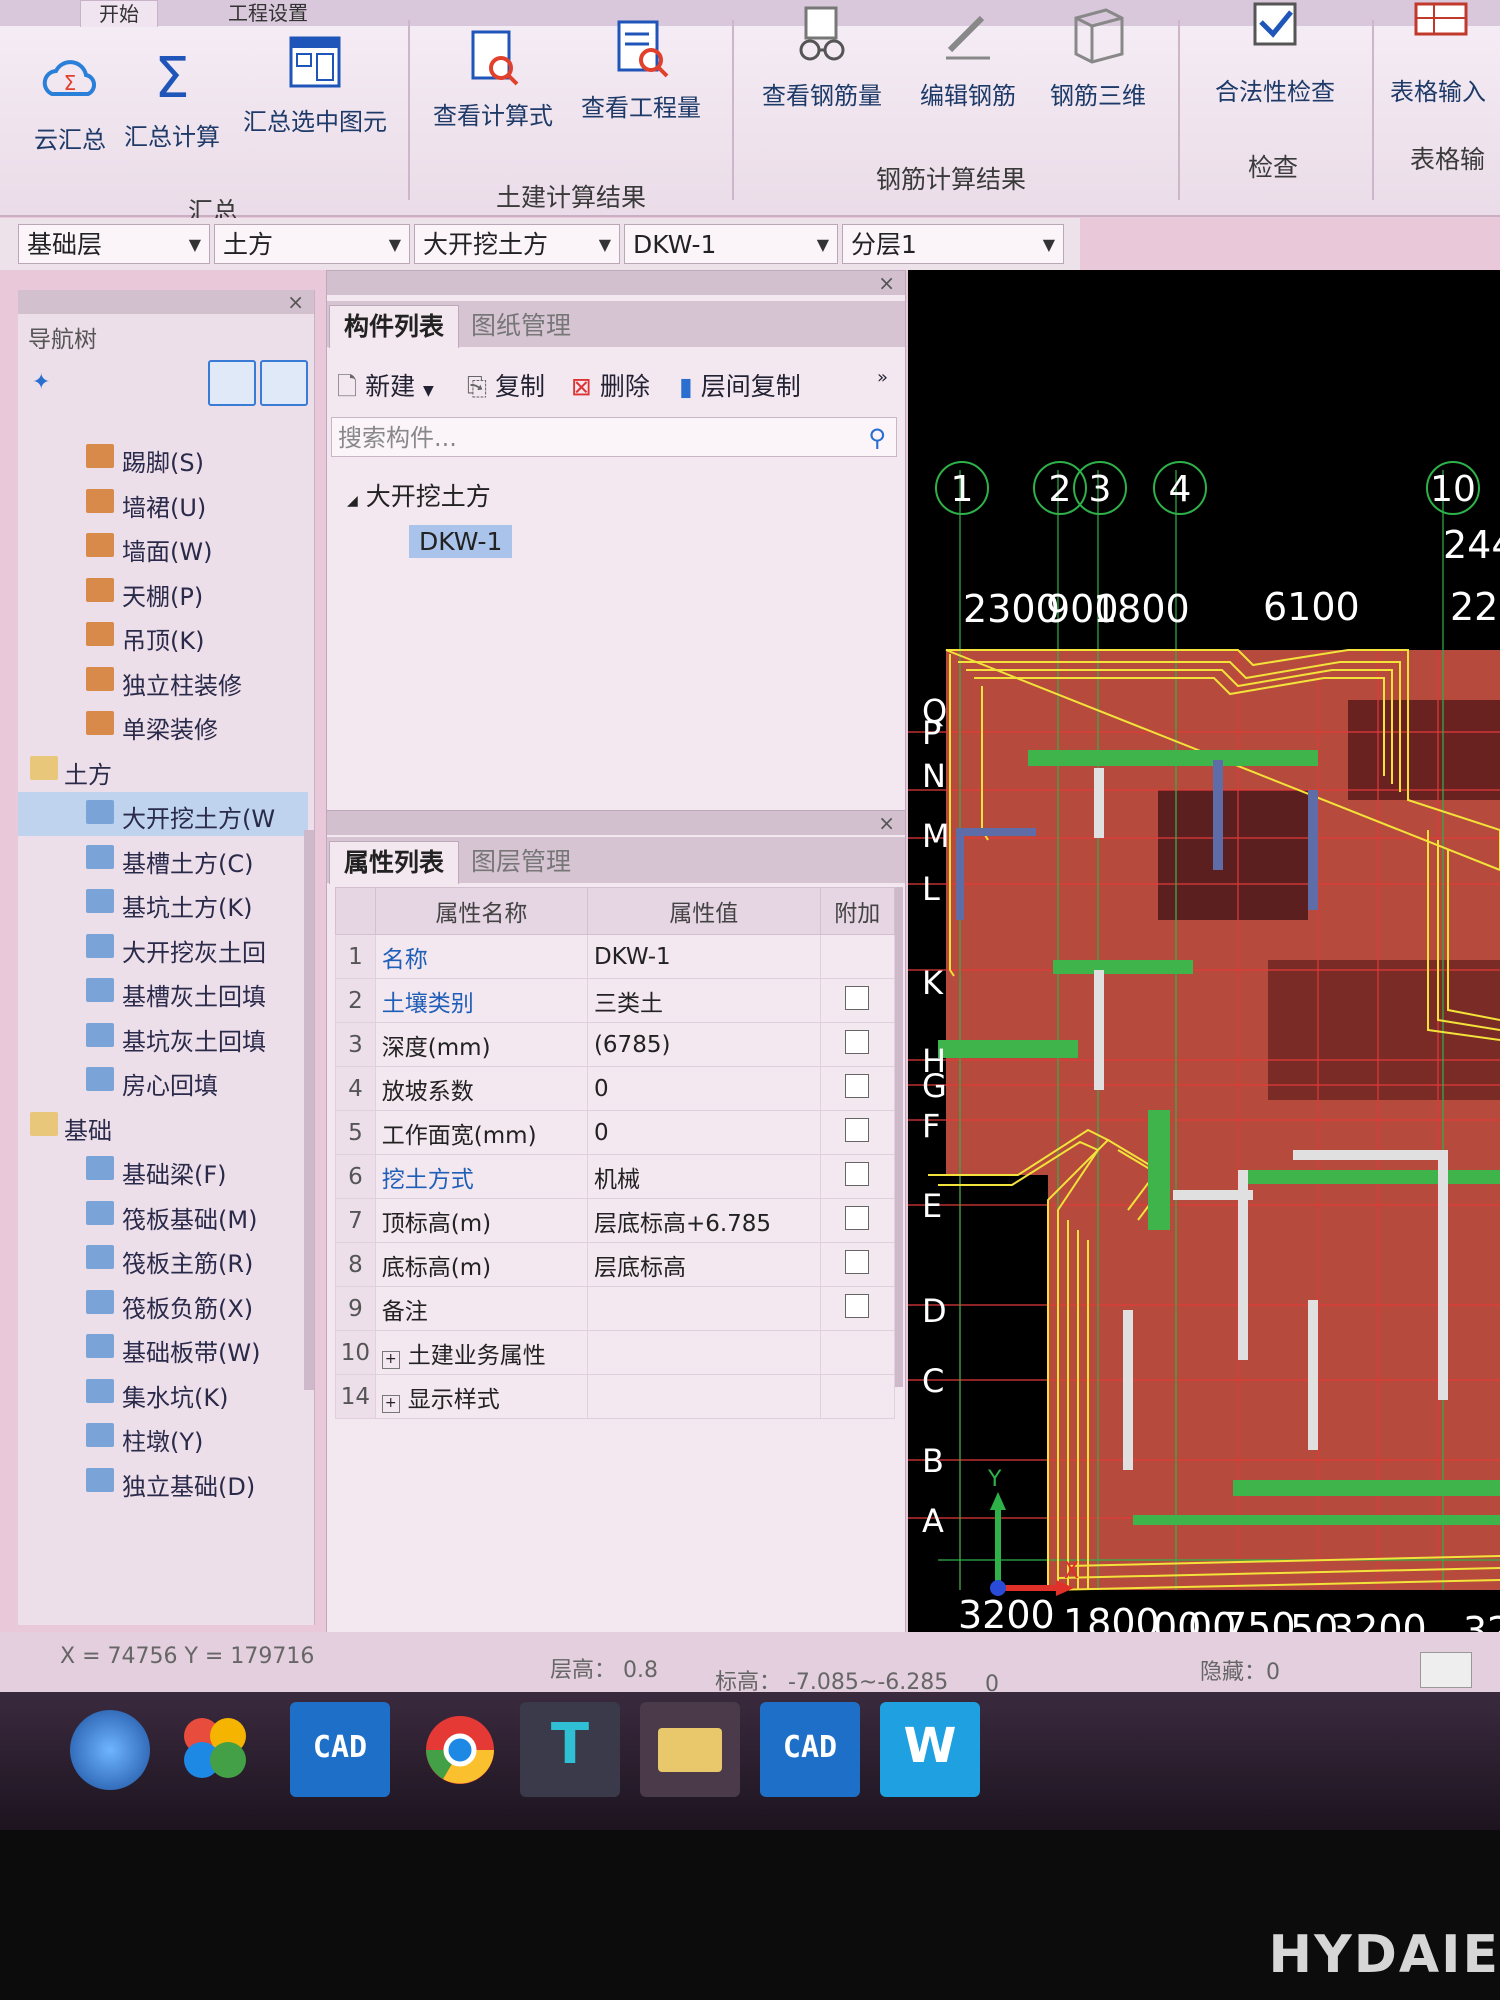 This screenshot has width=1500, height=2000. Describe the element at coordinates (493, 77) in the screenshot. I see `view-formula-button: 查看计算式` at that location.